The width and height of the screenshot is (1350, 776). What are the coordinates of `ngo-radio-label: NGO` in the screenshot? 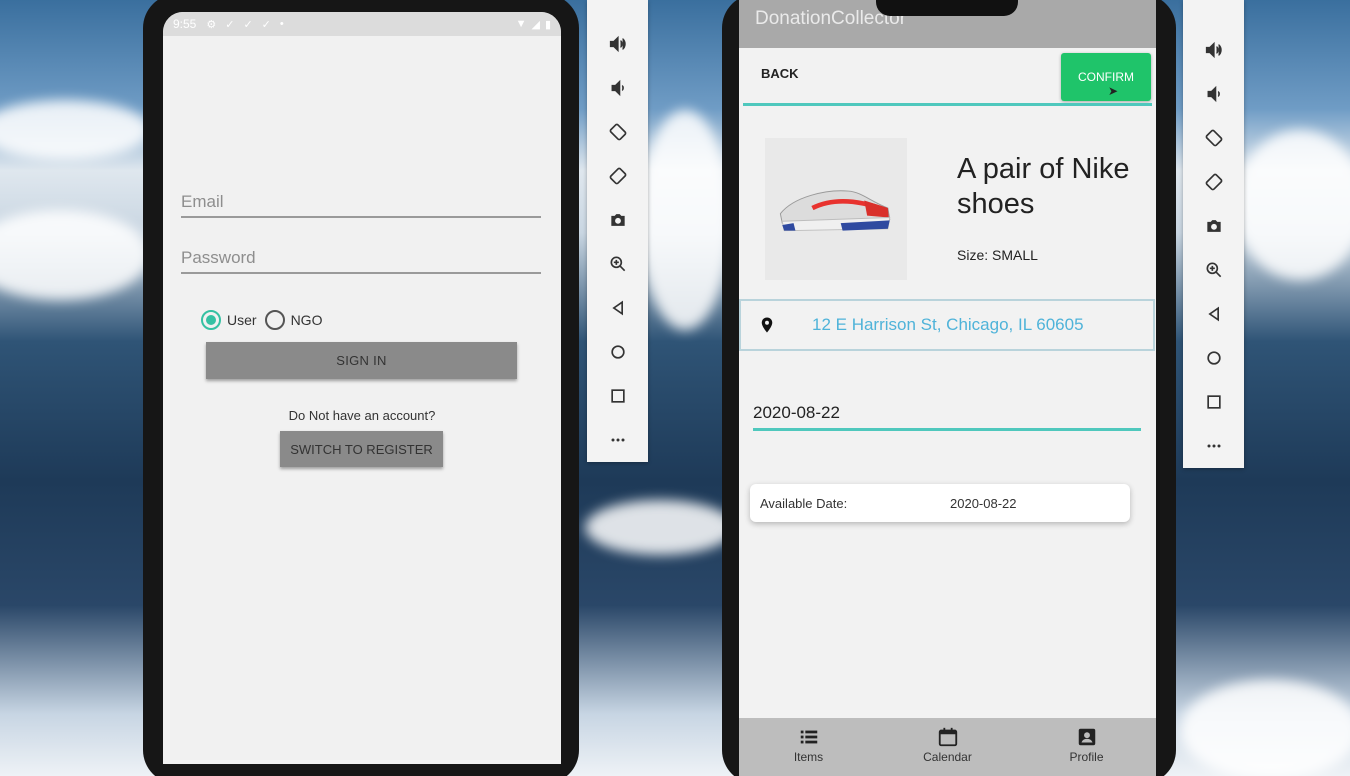 It's located at (306, 320).